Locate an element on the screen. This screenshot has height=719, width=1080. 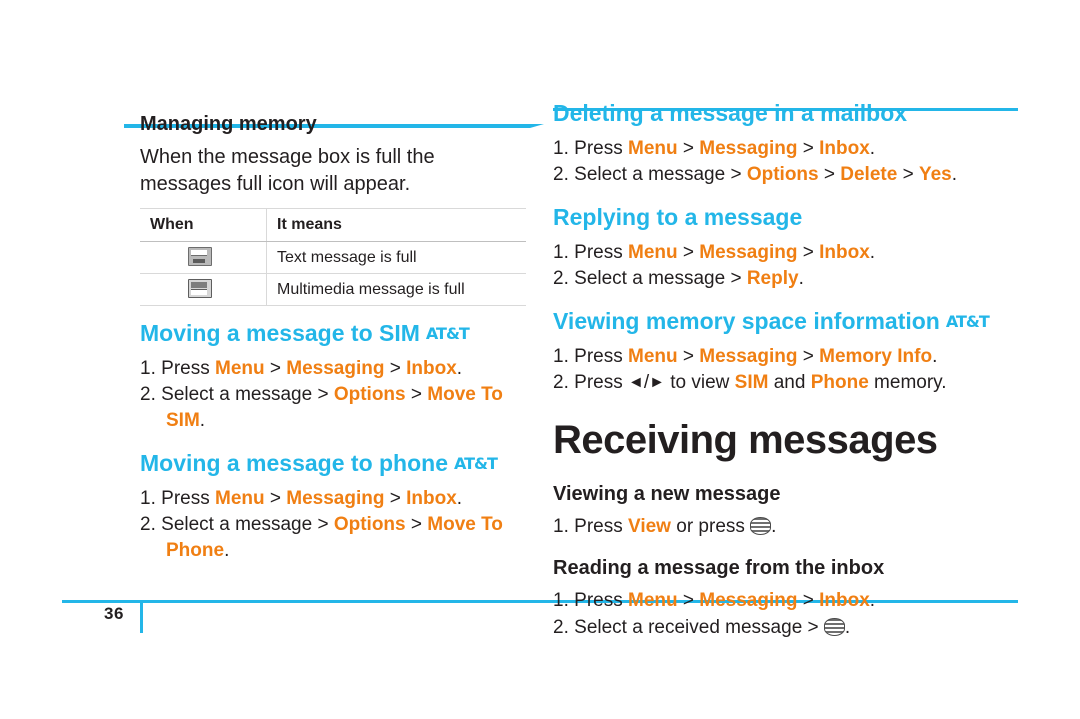
table-row: Text message is full is located at coordinates (333, 257).